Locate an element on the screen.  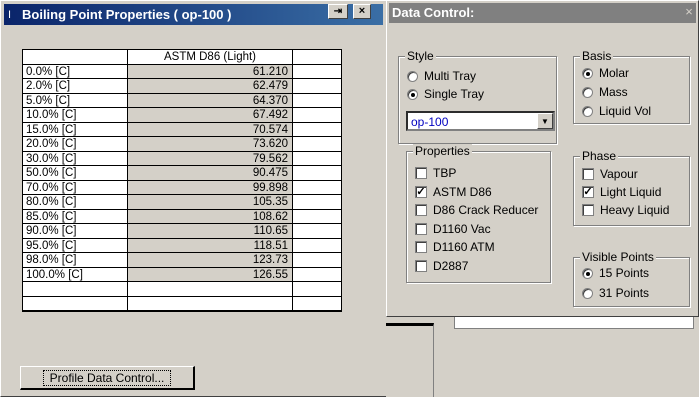
grid-row: 15.0% [C] 70.574 is located at coordinates (182, 129).